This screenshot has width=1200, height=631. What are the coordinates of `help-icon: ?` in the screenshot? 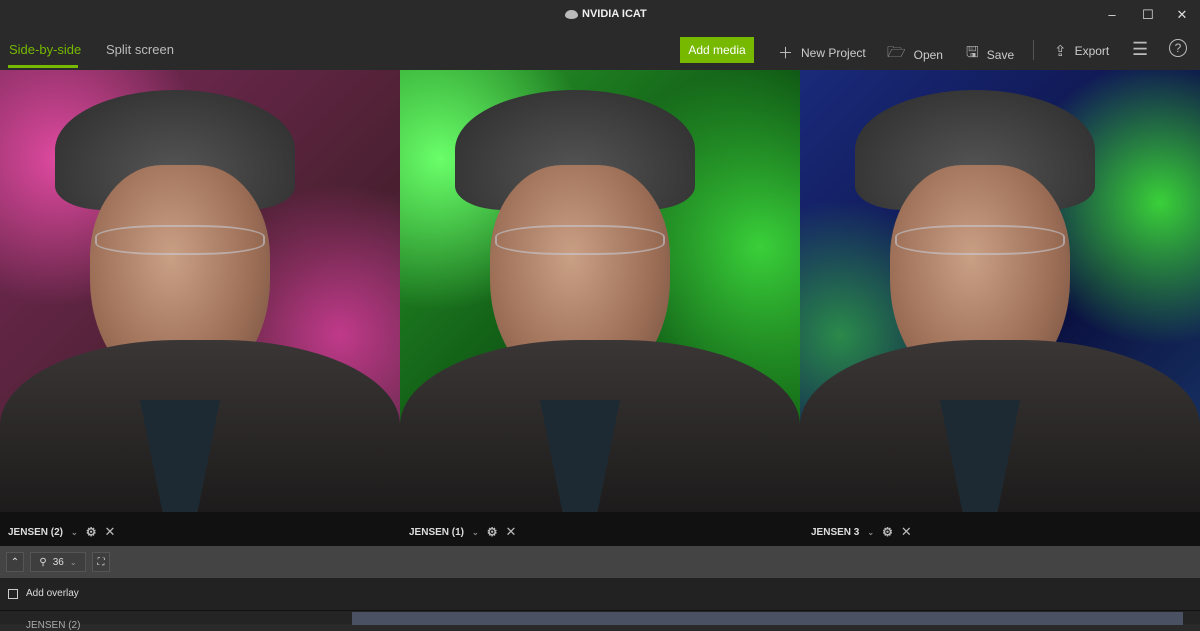 It's located at (1178, 48).